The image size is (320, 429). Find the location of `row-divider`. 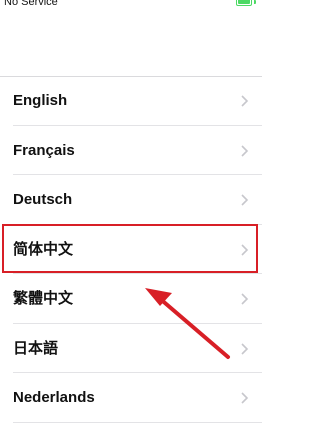

row-divider is located at coordinates (137, 422).